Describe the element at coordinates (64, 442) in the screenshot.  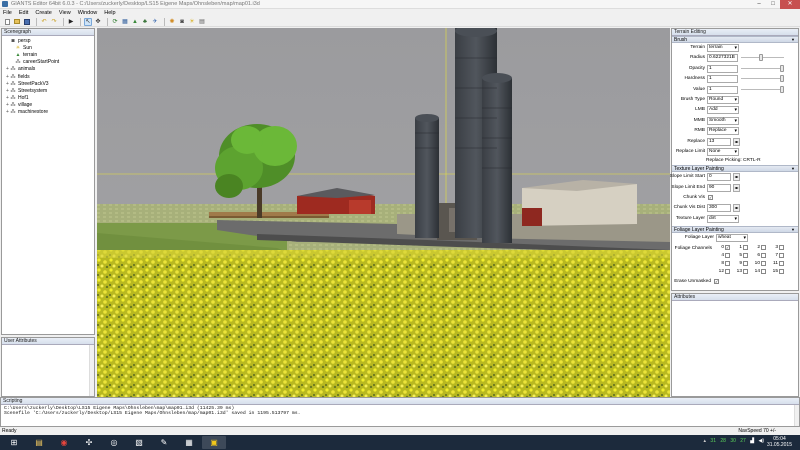
I see `chrome-icon: ◉` at that location.